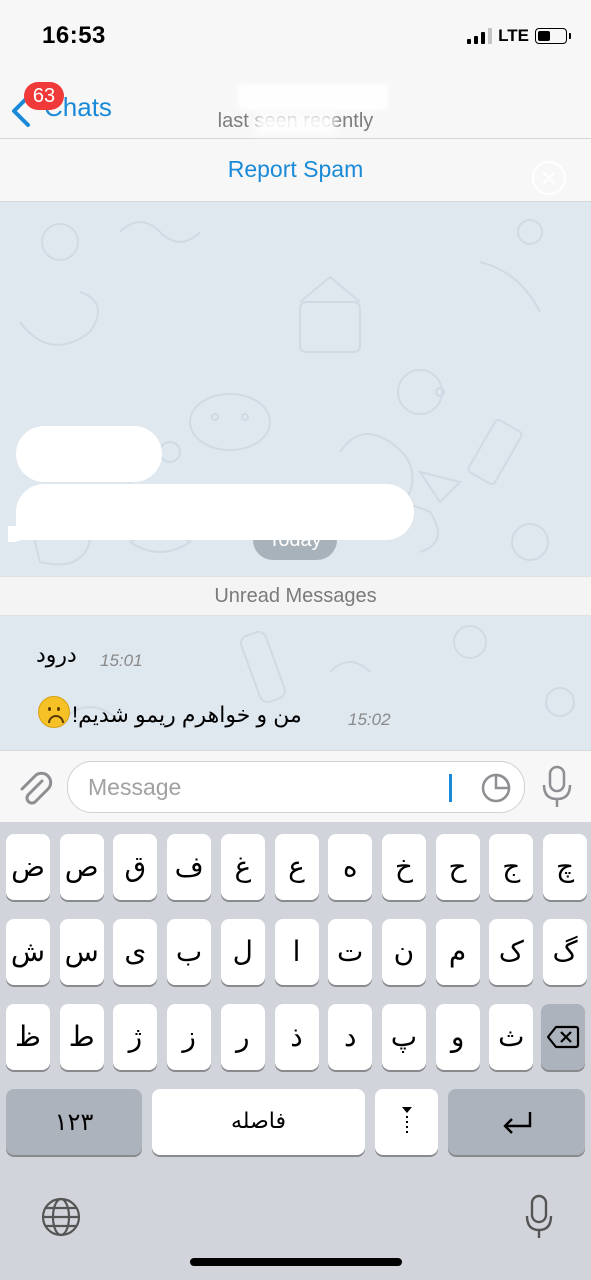  I want to click on key-letter: ژ, so click(135, 1037).